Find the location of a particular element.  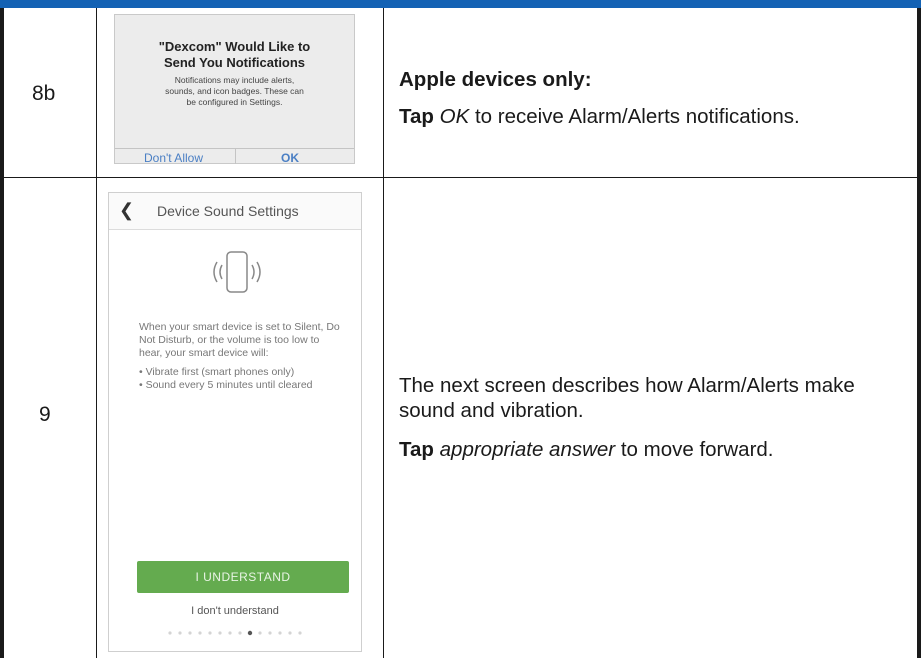

table-divider-col2 is located at coordinates (383, 333).